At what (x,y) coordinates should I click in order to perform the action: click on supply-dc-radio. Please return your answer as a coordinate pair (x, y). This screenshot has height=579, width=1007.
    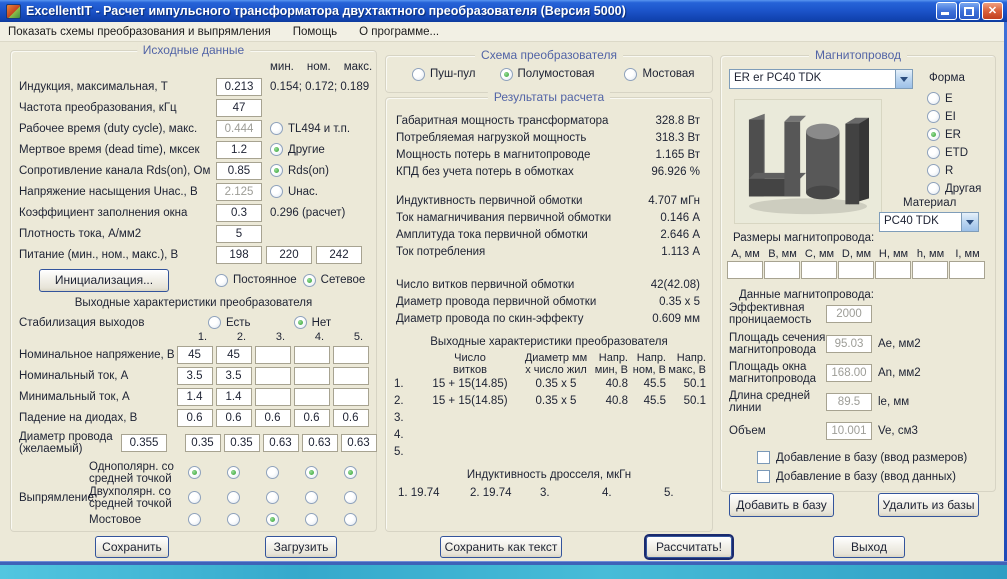
    Looking at the image, I should click on (221, 280).